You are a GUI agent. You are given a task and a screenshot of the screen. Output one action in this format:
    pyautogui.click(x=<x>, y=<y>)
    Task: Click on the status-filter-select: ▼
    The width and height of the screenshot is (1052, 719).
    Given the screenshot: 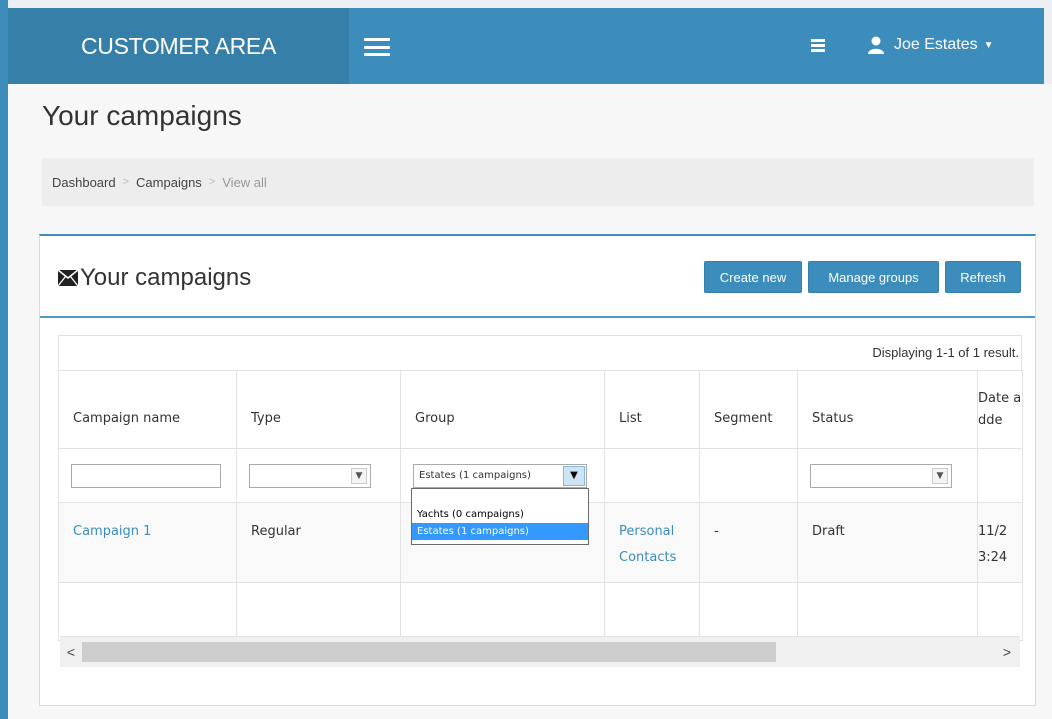 What is the action you would take?
    pyautogui.click(x=881, y=475)
    